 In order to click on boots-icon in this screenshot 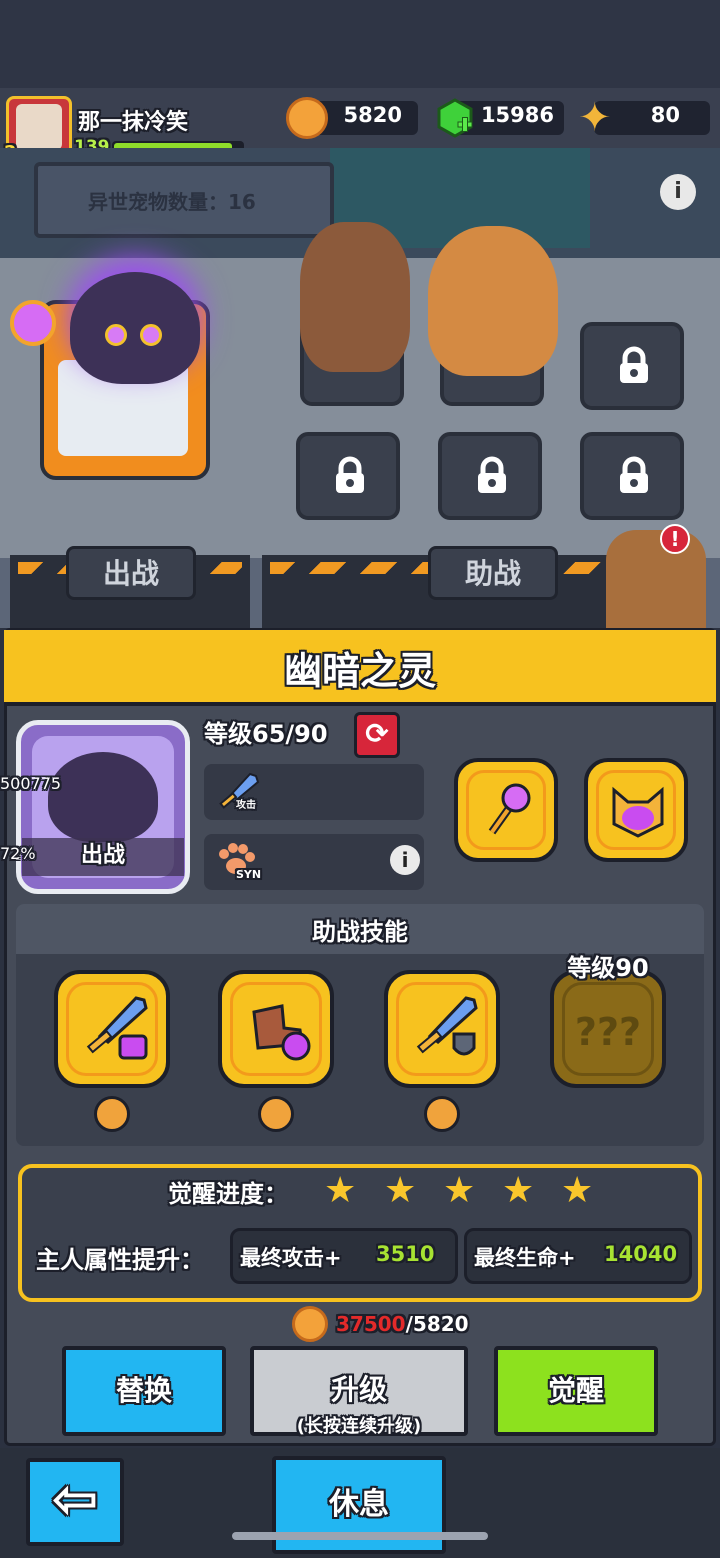, I will do `click(281, 1032)`.